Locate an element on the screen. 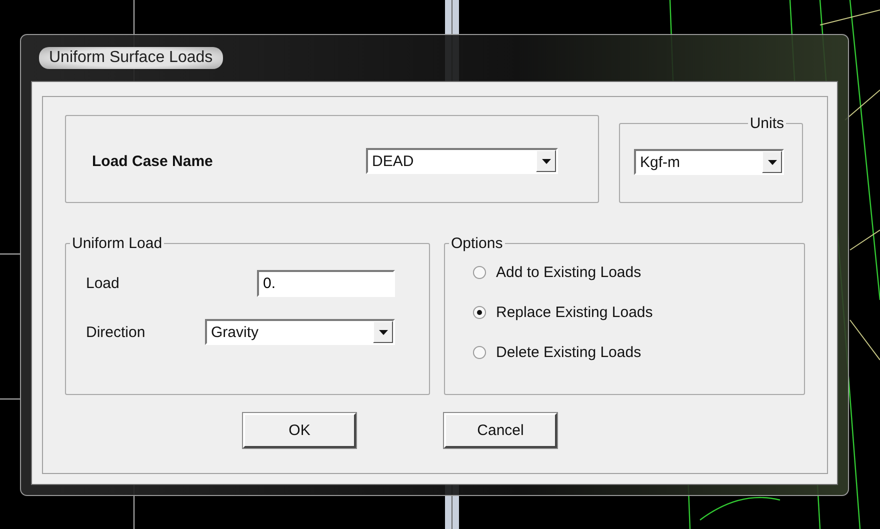  radio-label: Delete Existing Loads is located at coordinates (569, 352).